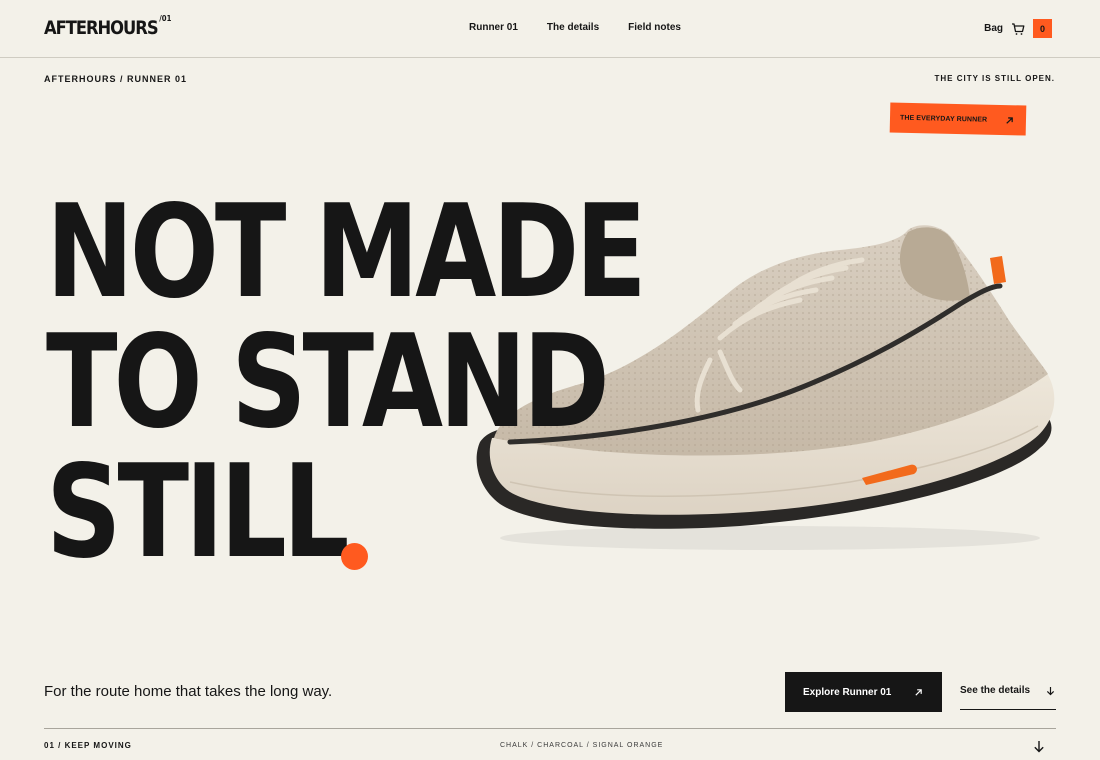 Image resolution: width=1100 pixels, height=760 pixels. I want to click on nav-link-the-details: The details, so click(573, 27).